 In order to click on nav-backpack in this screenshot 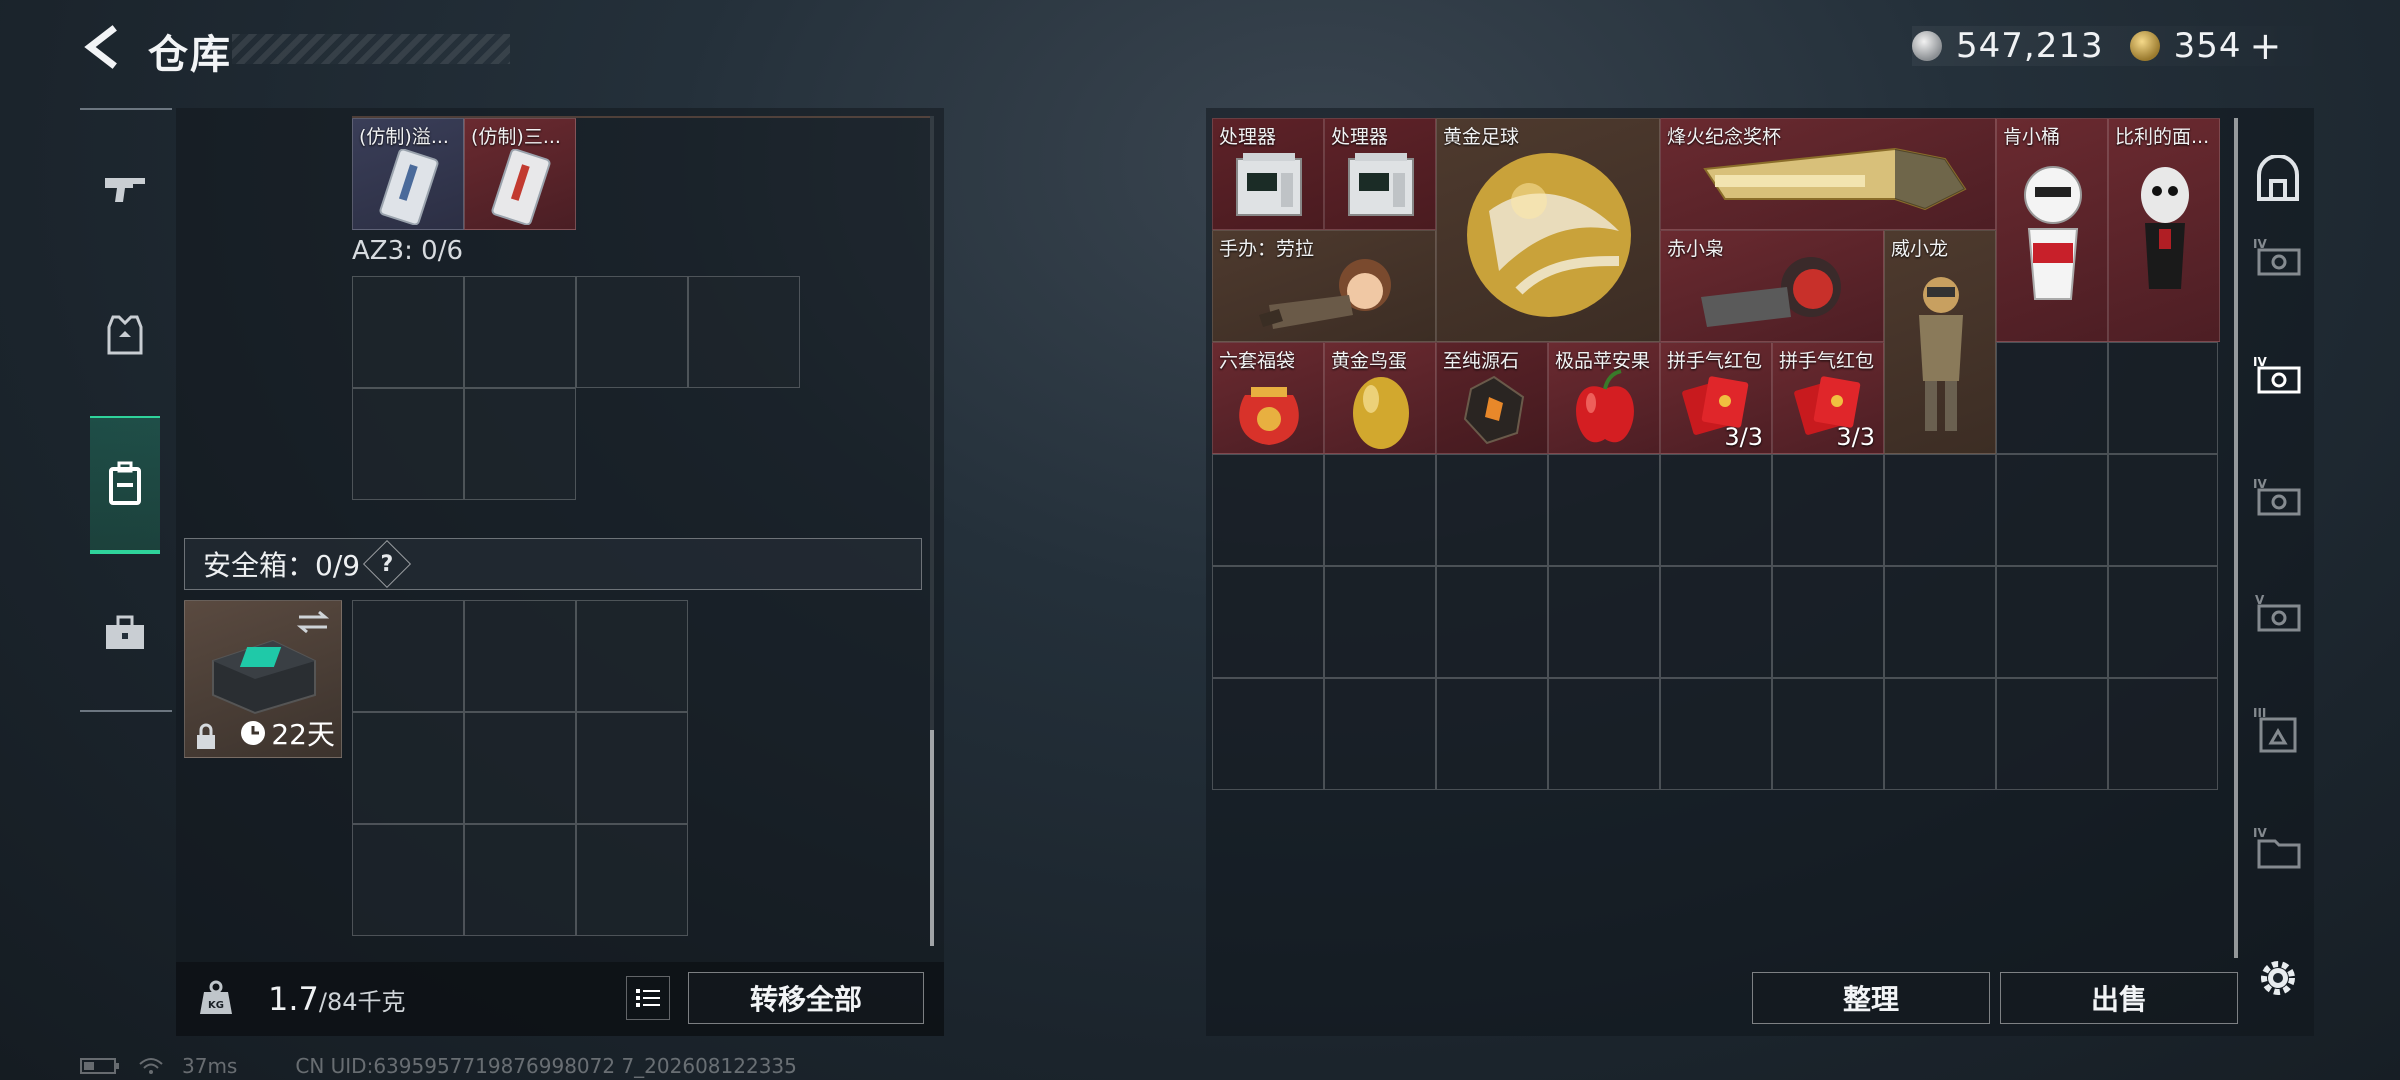, I will do `click(125, 485)`.